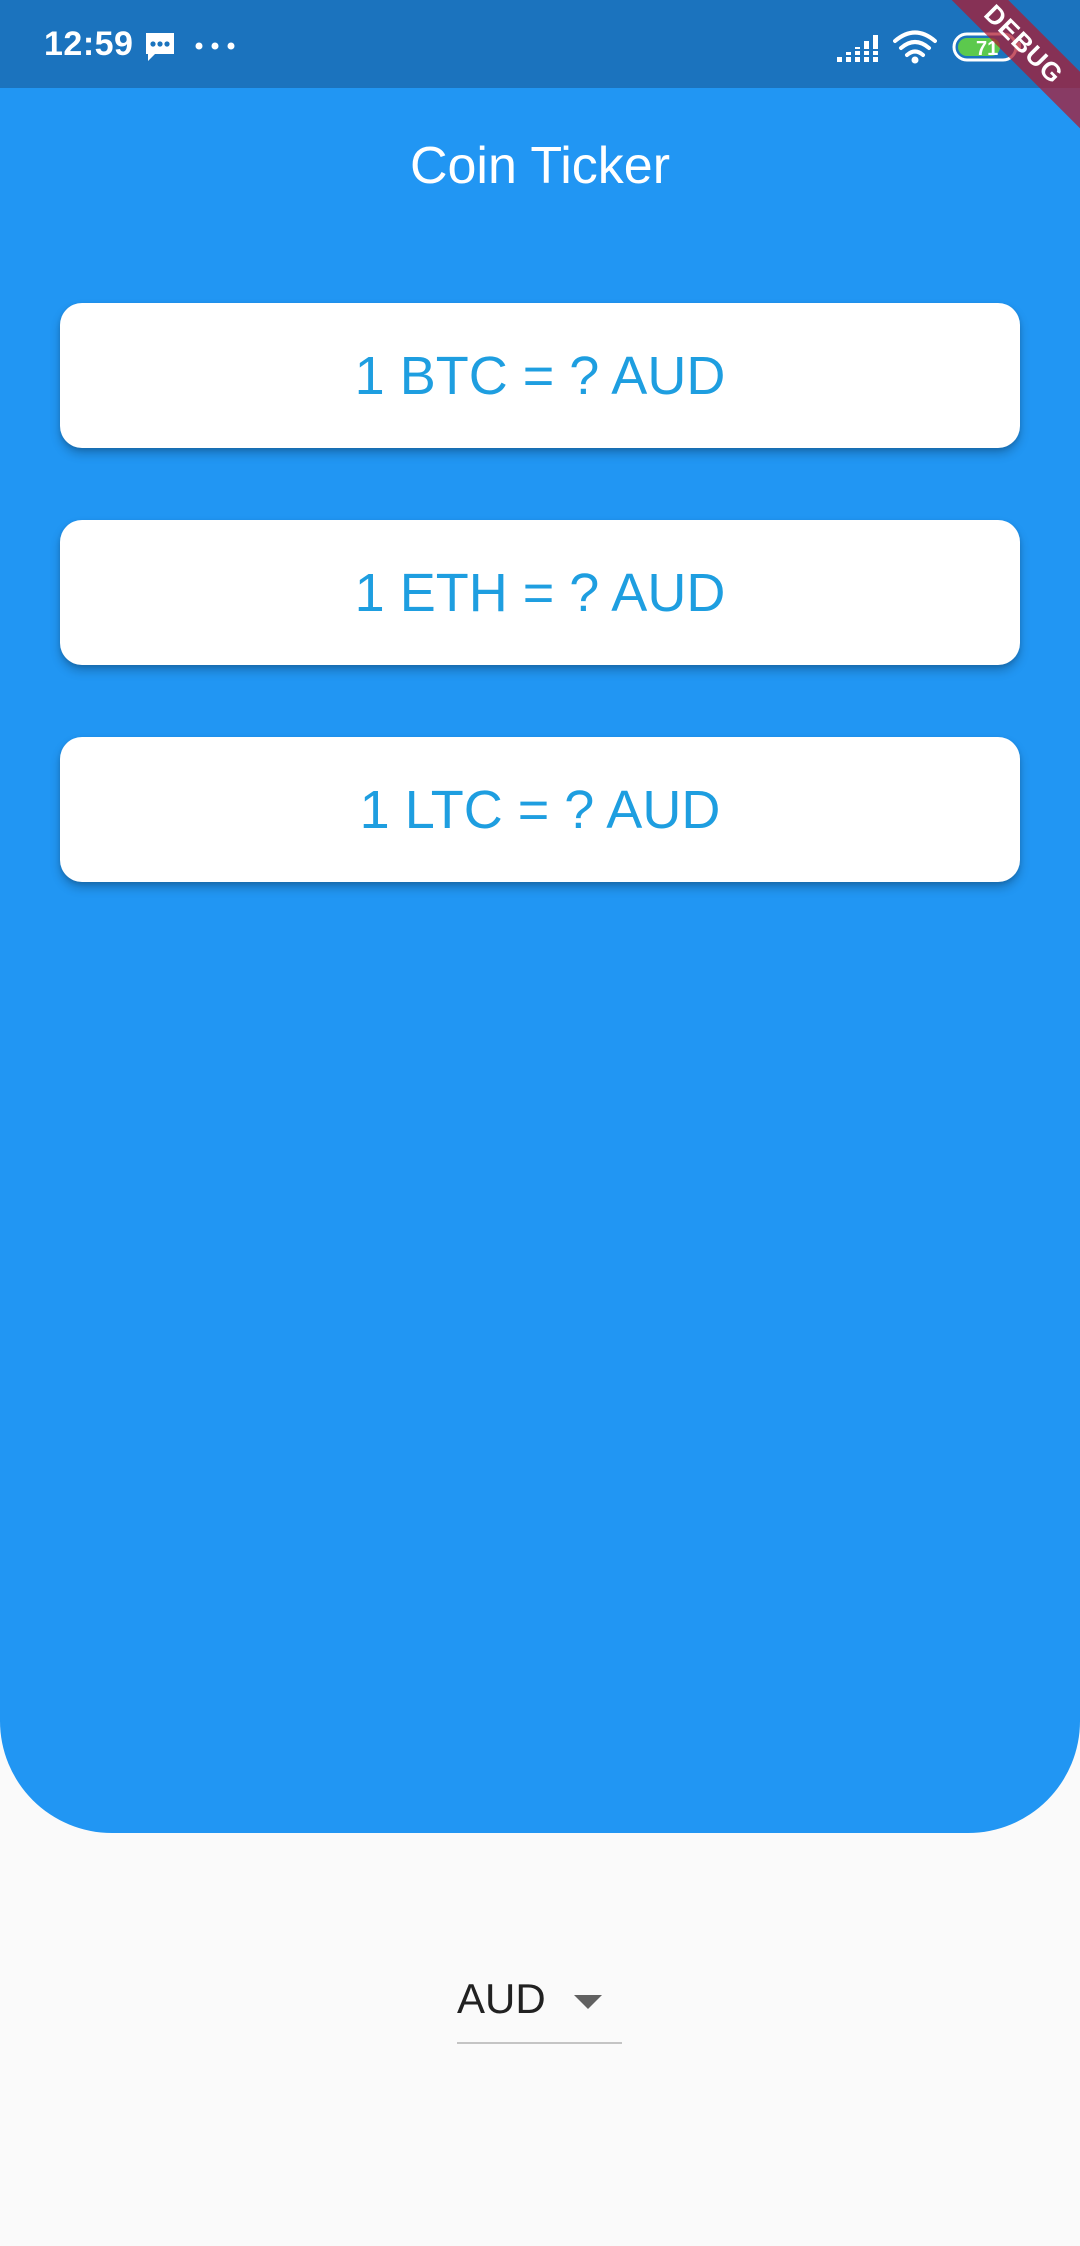  I want to click on status-bar: 12:59 71, so click(540, 44).